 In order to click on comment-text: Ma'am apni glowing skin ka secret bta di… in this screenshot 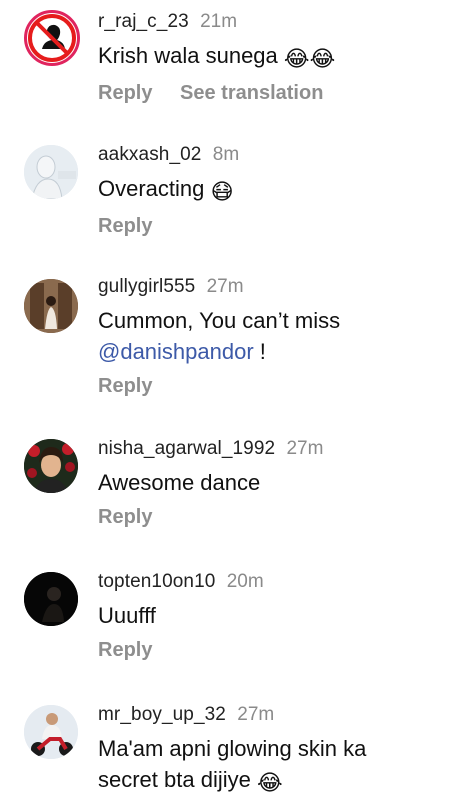, I will do `click(272, 765)`.